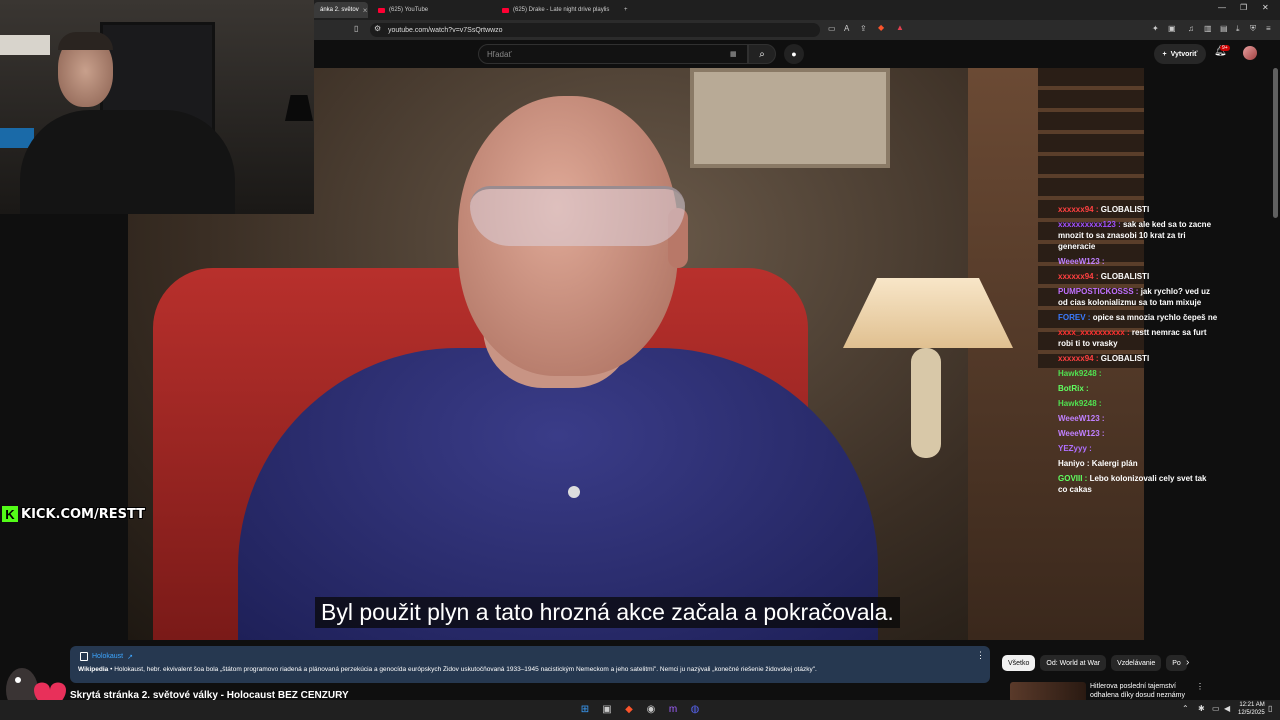 This screenshot has width=1280, height=720. Describe the element at coordinates (432, 10) in the screenshot. I see `tab-youtube: (625) YouTube` at that location.